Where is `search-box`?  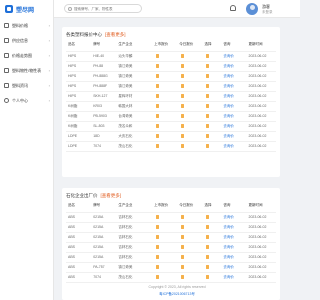
search-box is located at coordinates (103, 8).